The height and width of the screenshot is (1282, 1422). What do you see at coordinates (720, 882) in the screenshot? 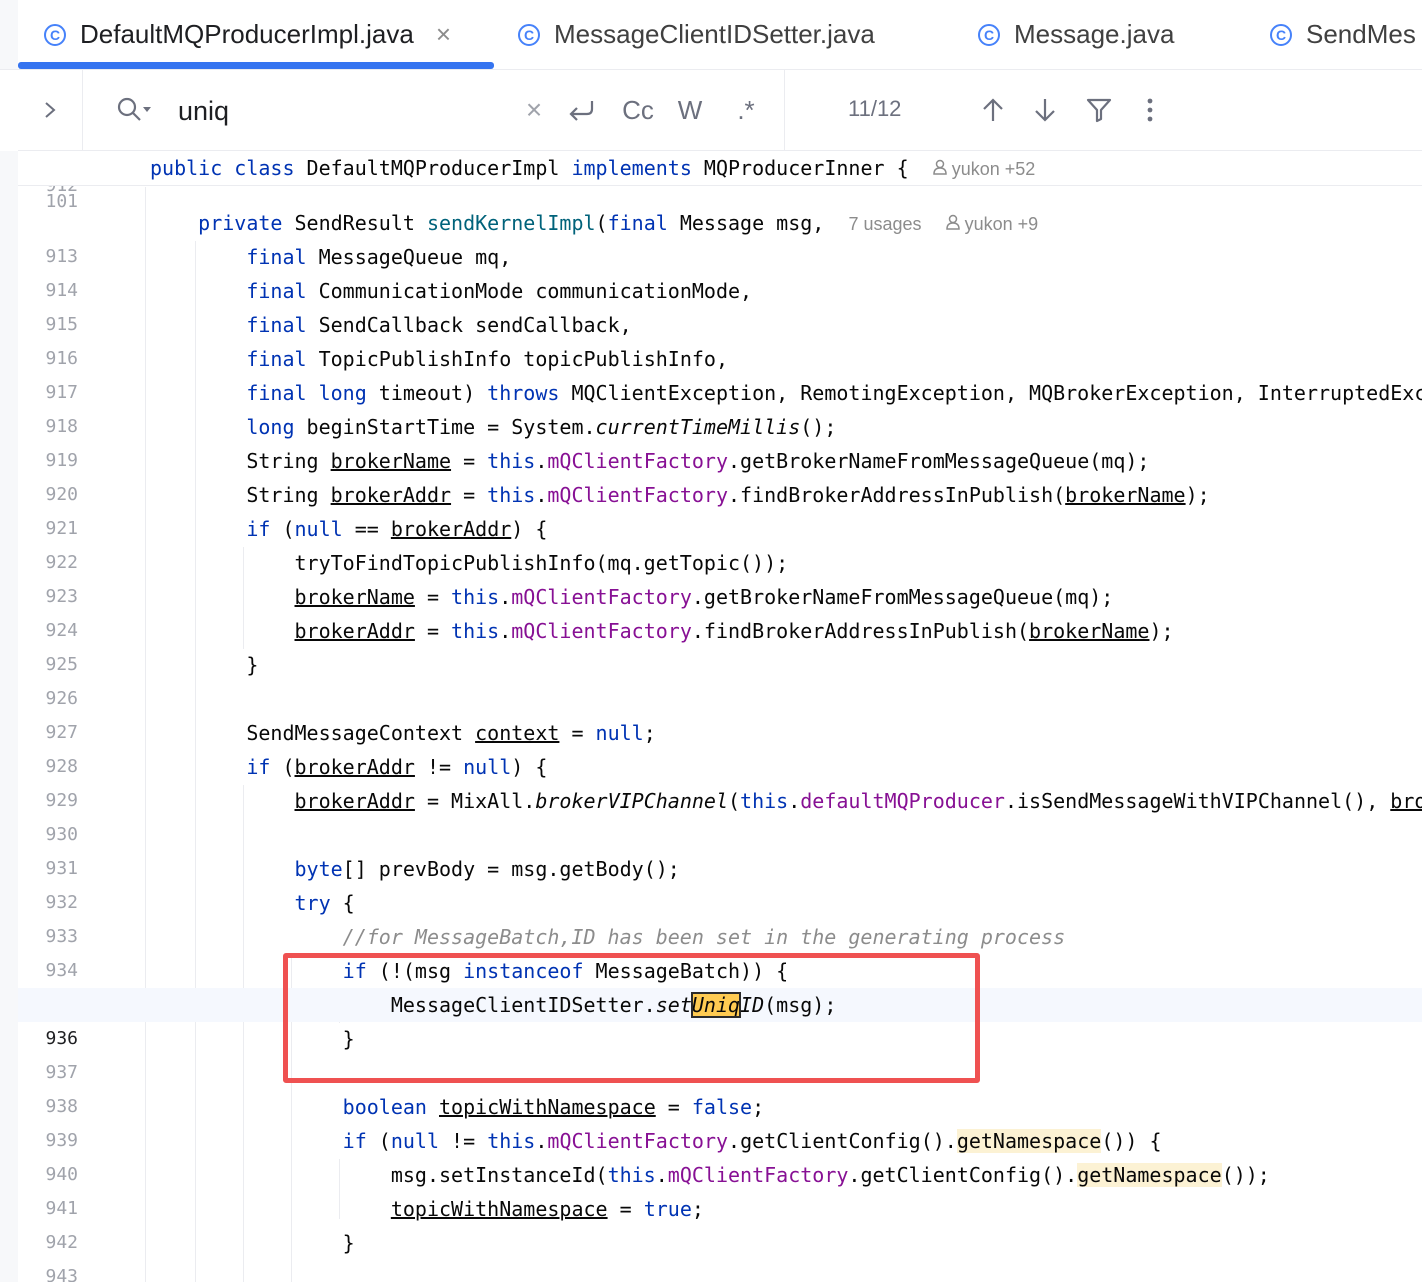
I see `code-line: 932 byte[] prevBody = msg.getBody();` at bounding box center [720, 882].